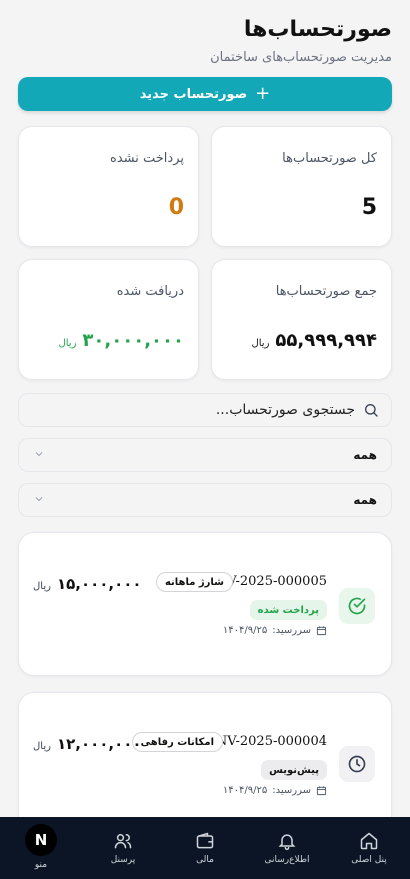 This screenshot has width=410, height=879. I want to click on clock-icon, so click(357, 764).